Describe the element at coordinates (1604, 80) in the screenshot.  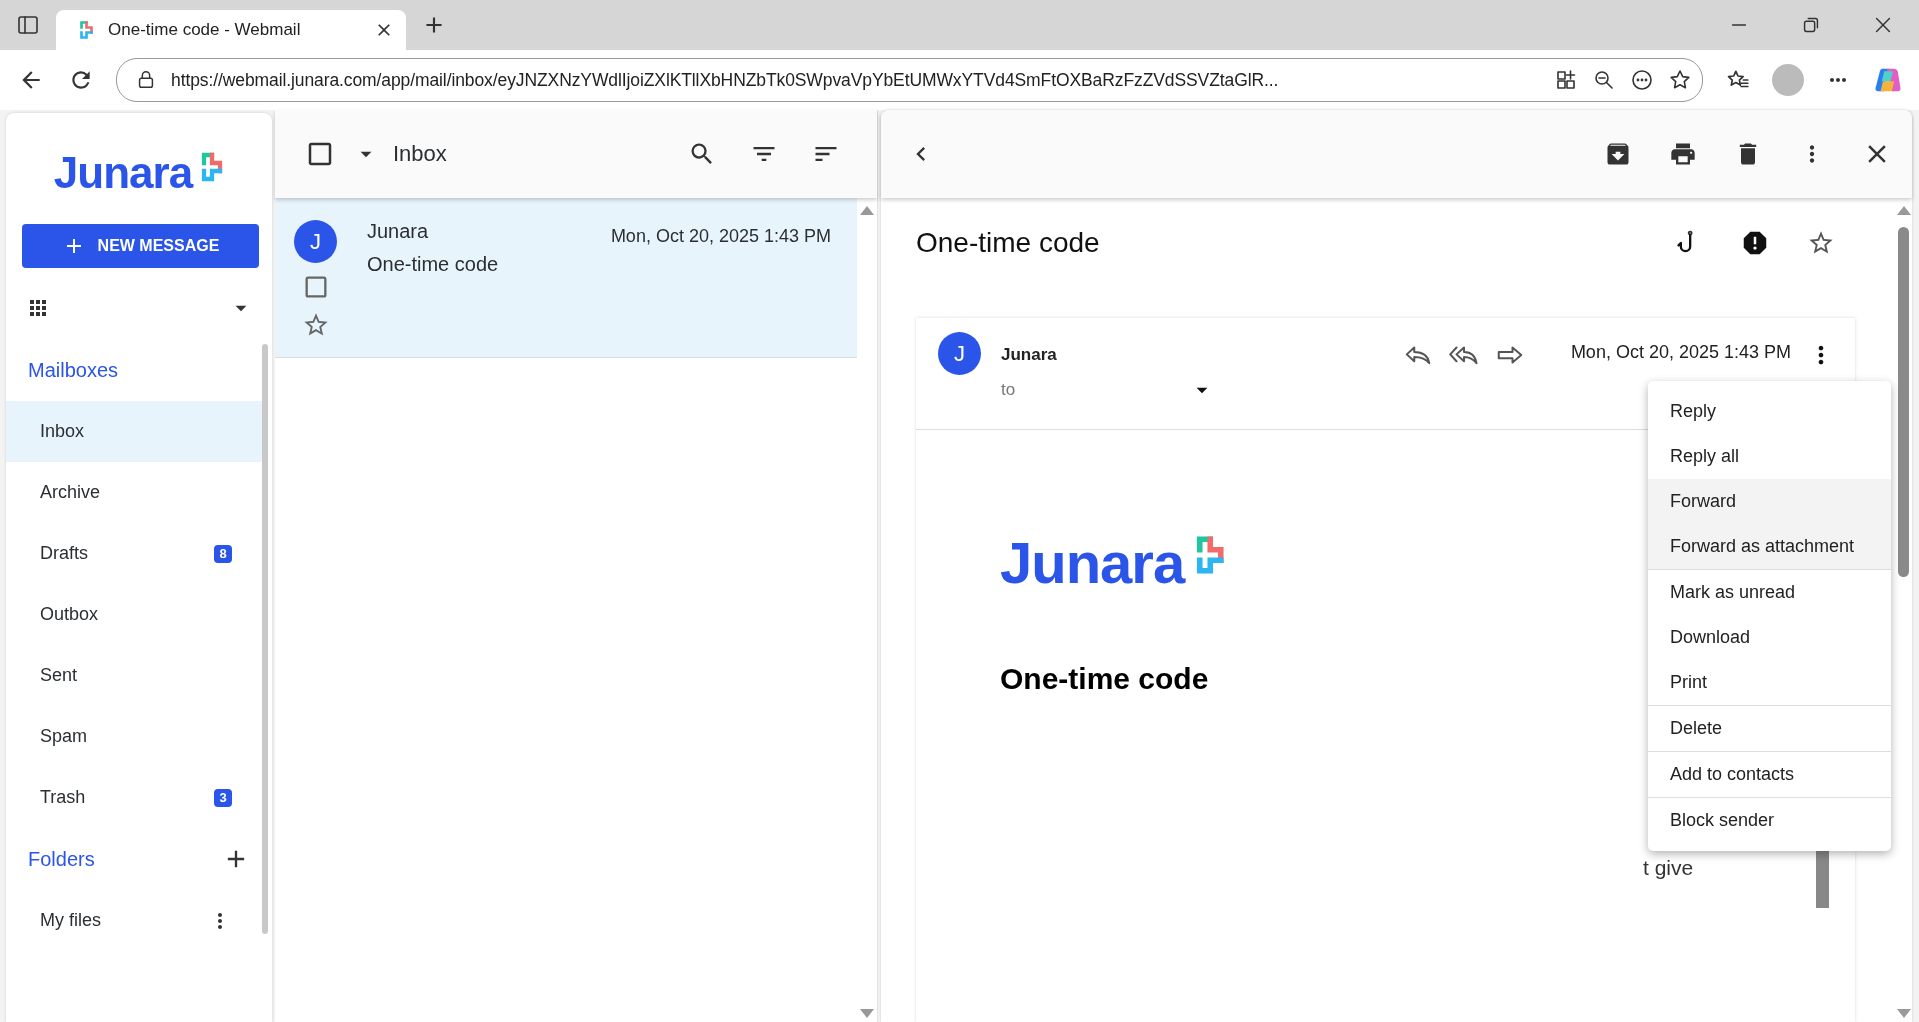
I see `zoom-out-icon` at that location.